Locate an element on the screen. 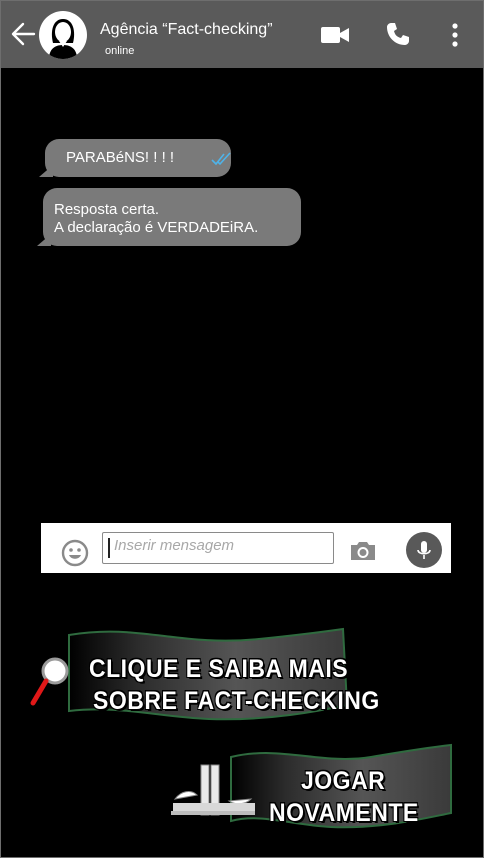 Image resolution: width=484 pixels, height=858 pixels. magnifier-icon is located at coordinates (49, 681).